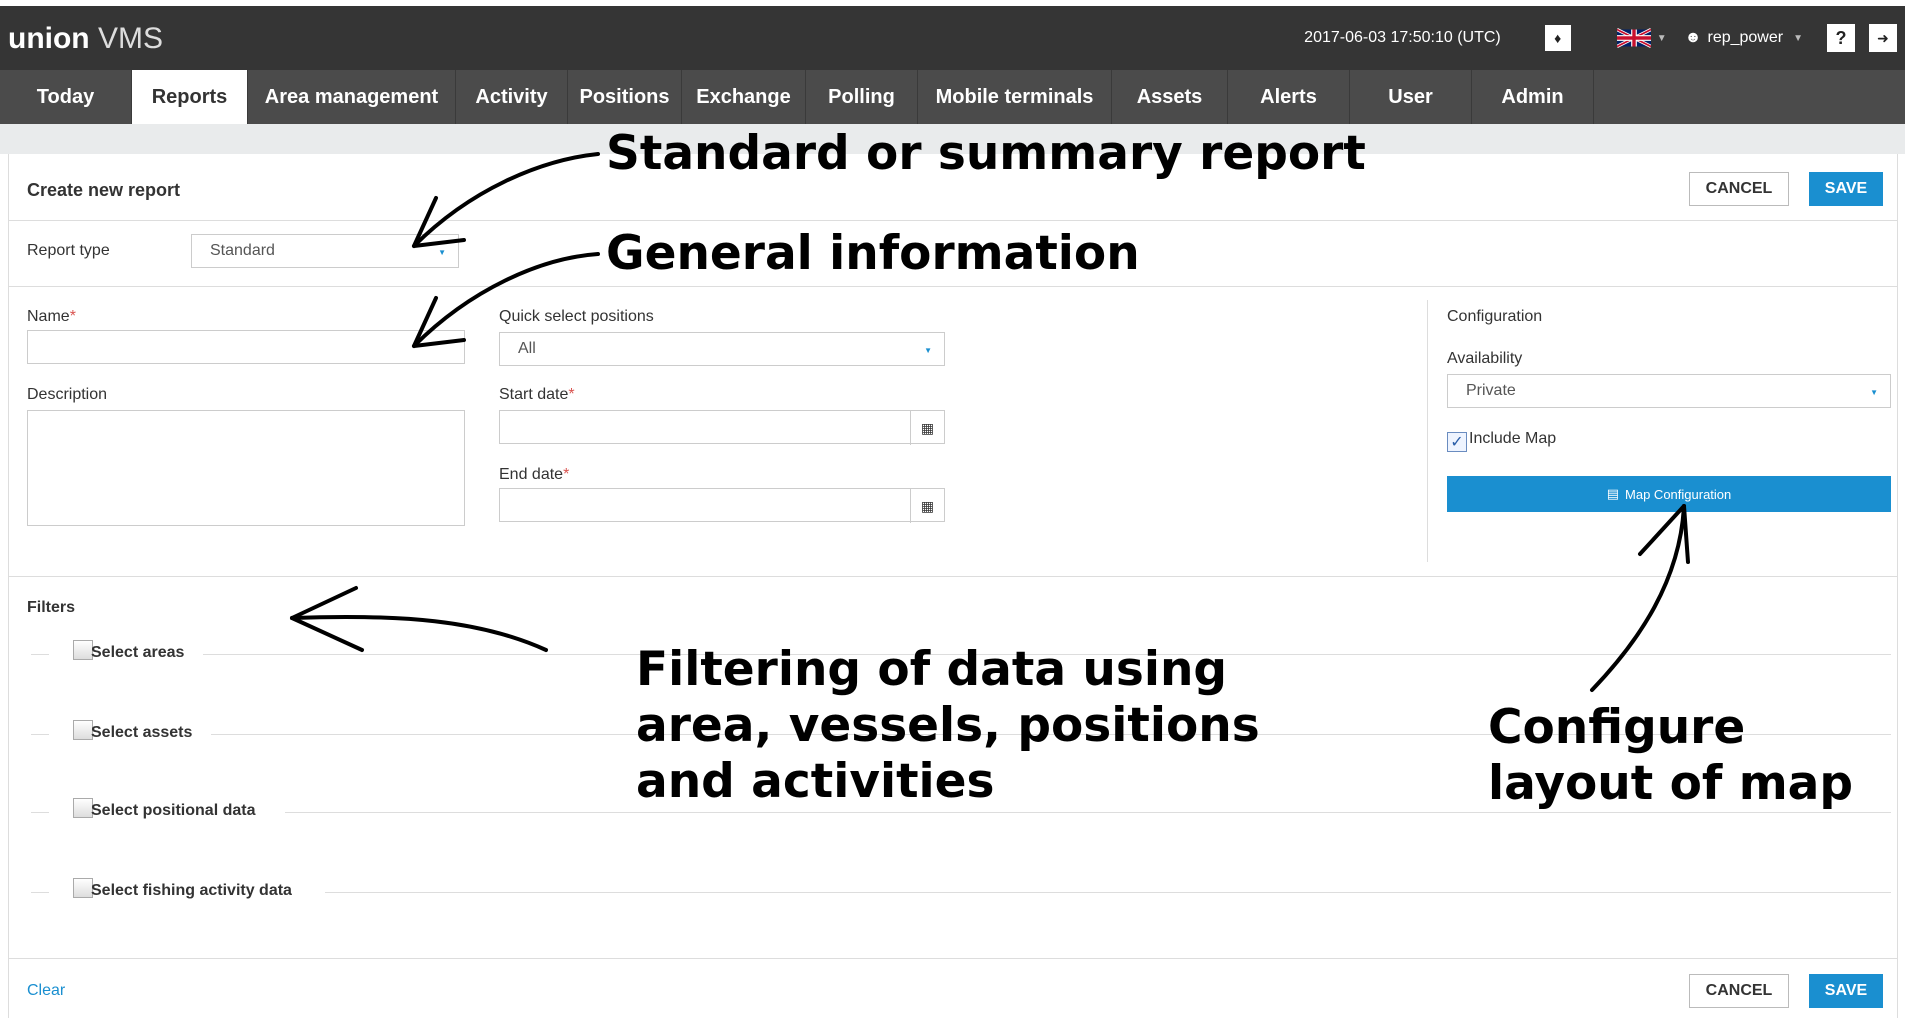  Describe the element at coordinates (1846, 189) in the screenshot. I see `save-button: SAVE` at that location.